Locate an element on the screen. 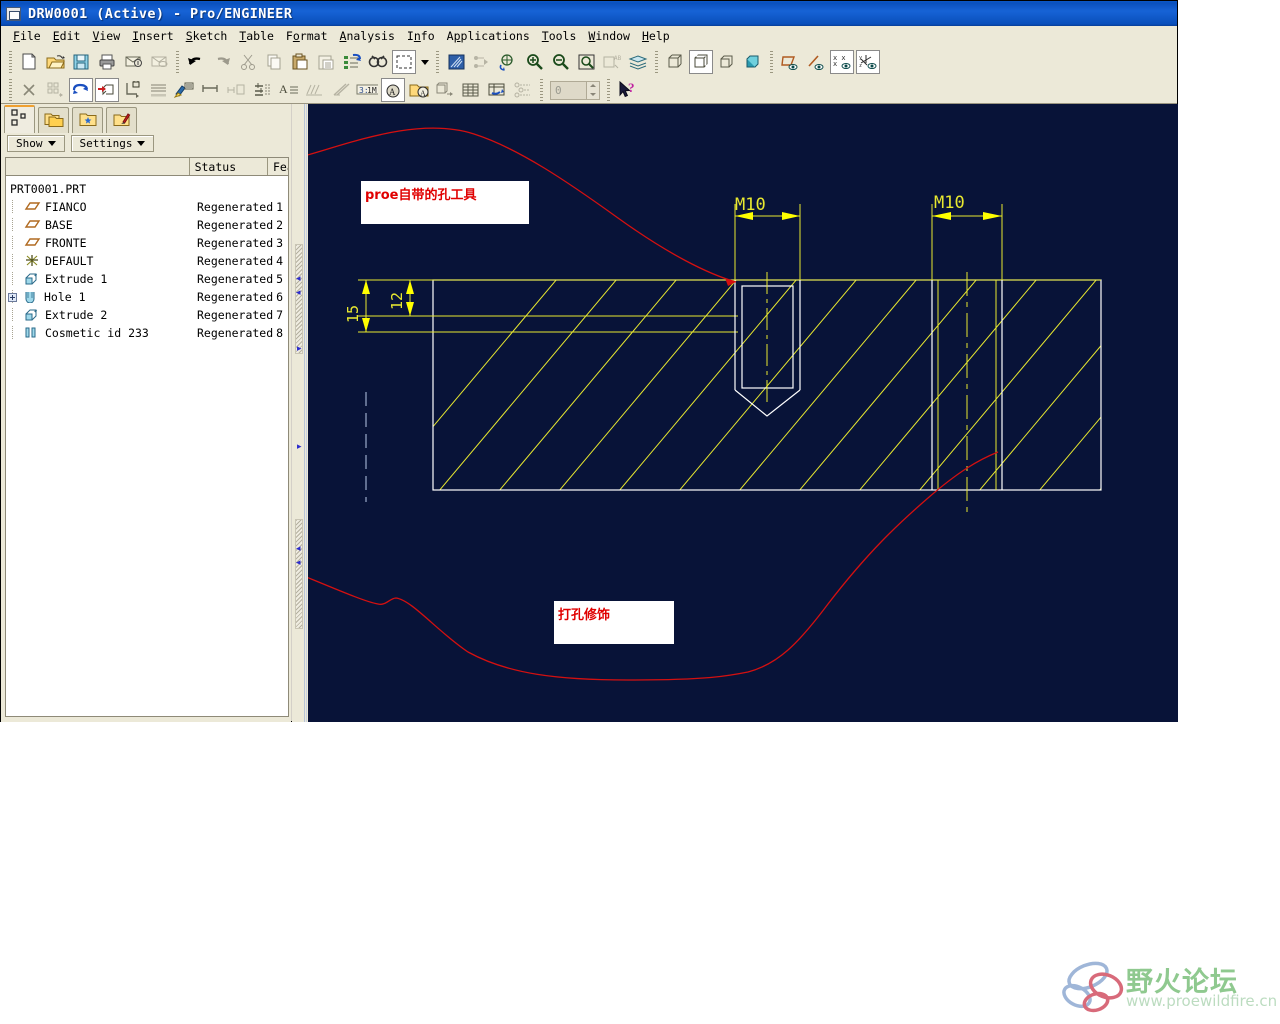 This screenshot has height=1024, width=1280. forum-watermark: 野火论坛 www.proewildfire.cn is located at coordinates (1169, 989).